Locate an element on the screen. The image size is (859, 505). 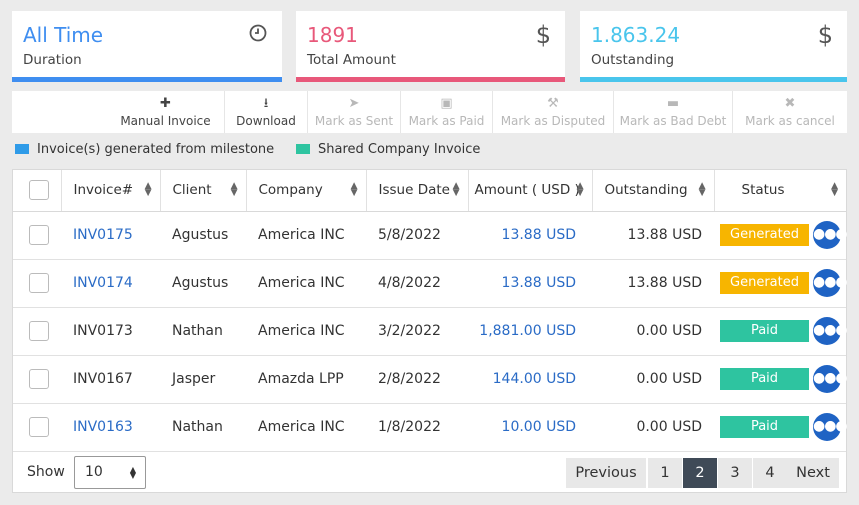
outstanding-cell: 13.88 USD is located at coordinates (653, 235).